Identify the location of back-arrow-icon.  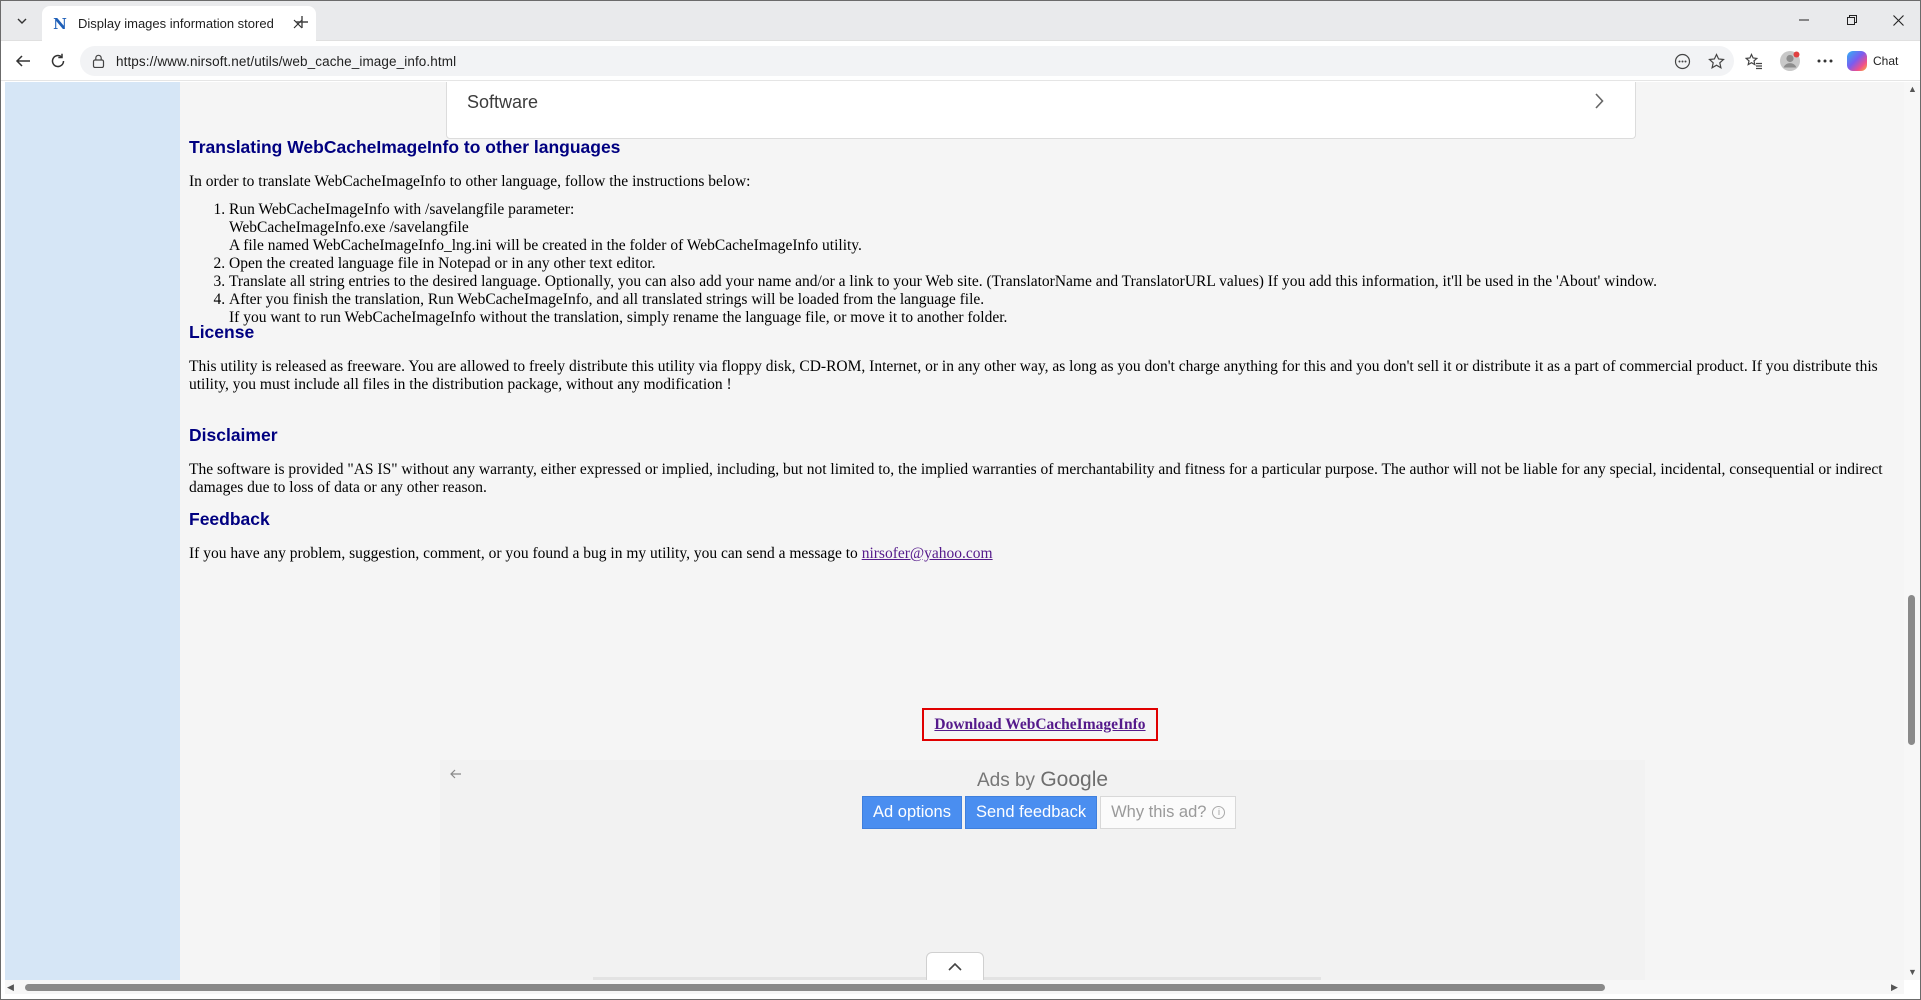
(23, 61).